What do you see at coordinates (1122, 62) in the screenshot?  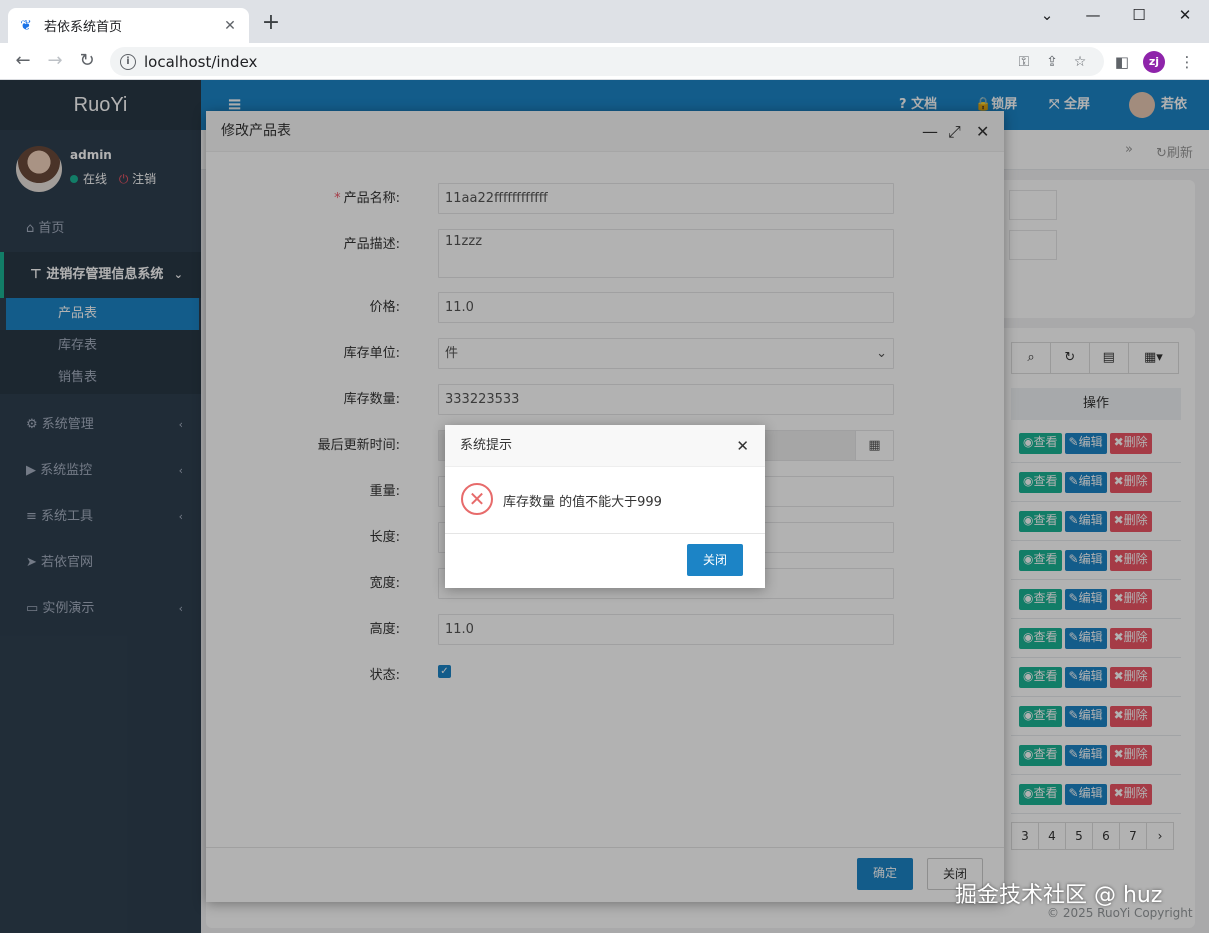 I see `side-panel-icon: ◧` at bounding box center [1122, 62].